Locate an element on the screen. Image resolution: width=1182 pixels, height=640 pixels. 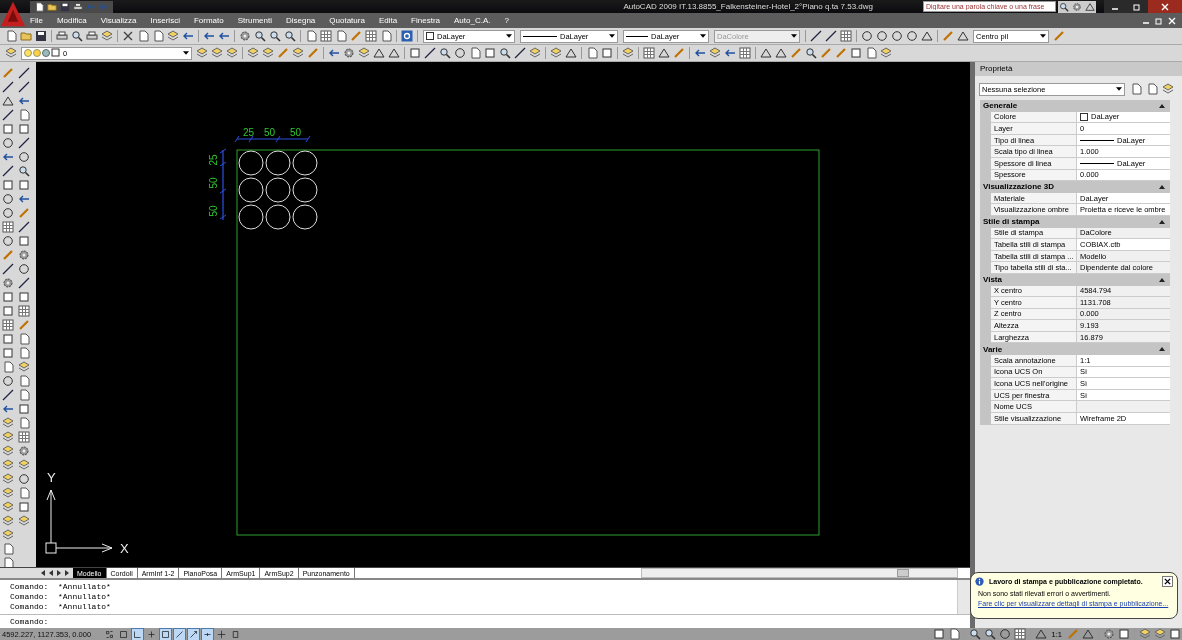
menu-item: Formato is located at coordinates (208, 20).